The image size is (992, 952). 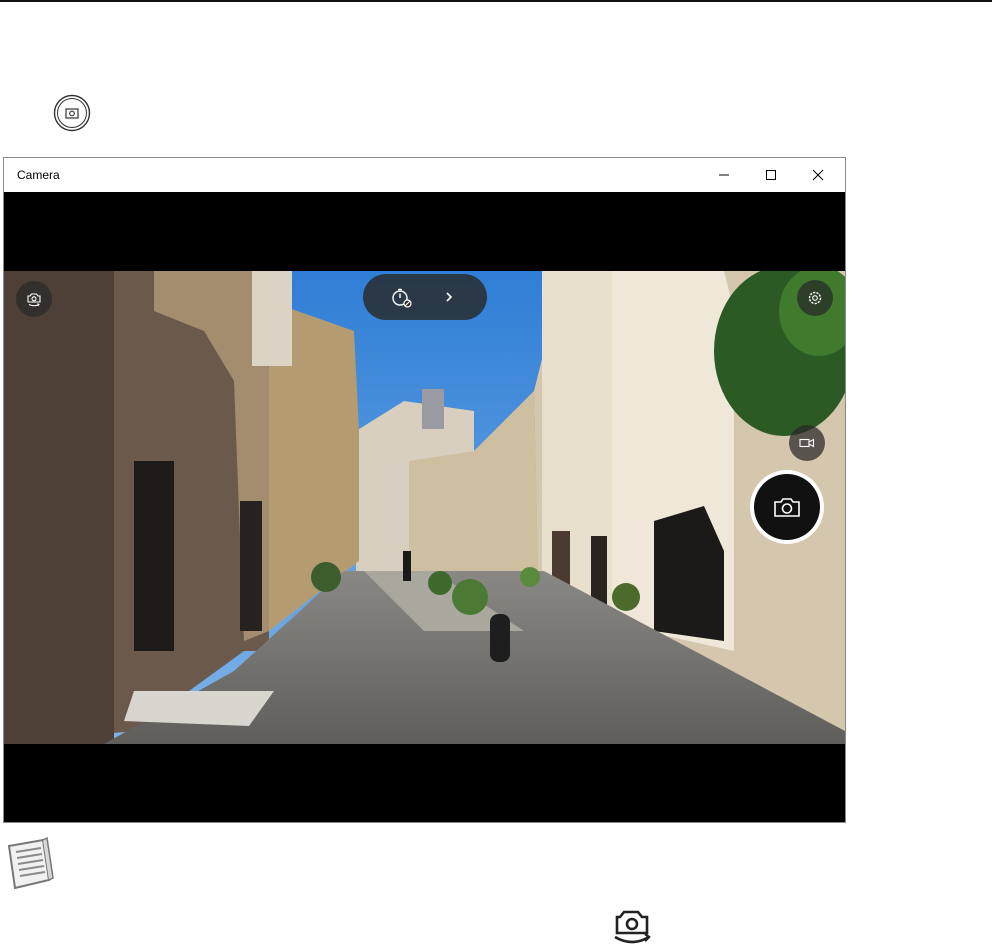 What do you see at coordinates (402, 298) in the screenshot?
I see `timer-off-icon` at bounding box center [402, 298].